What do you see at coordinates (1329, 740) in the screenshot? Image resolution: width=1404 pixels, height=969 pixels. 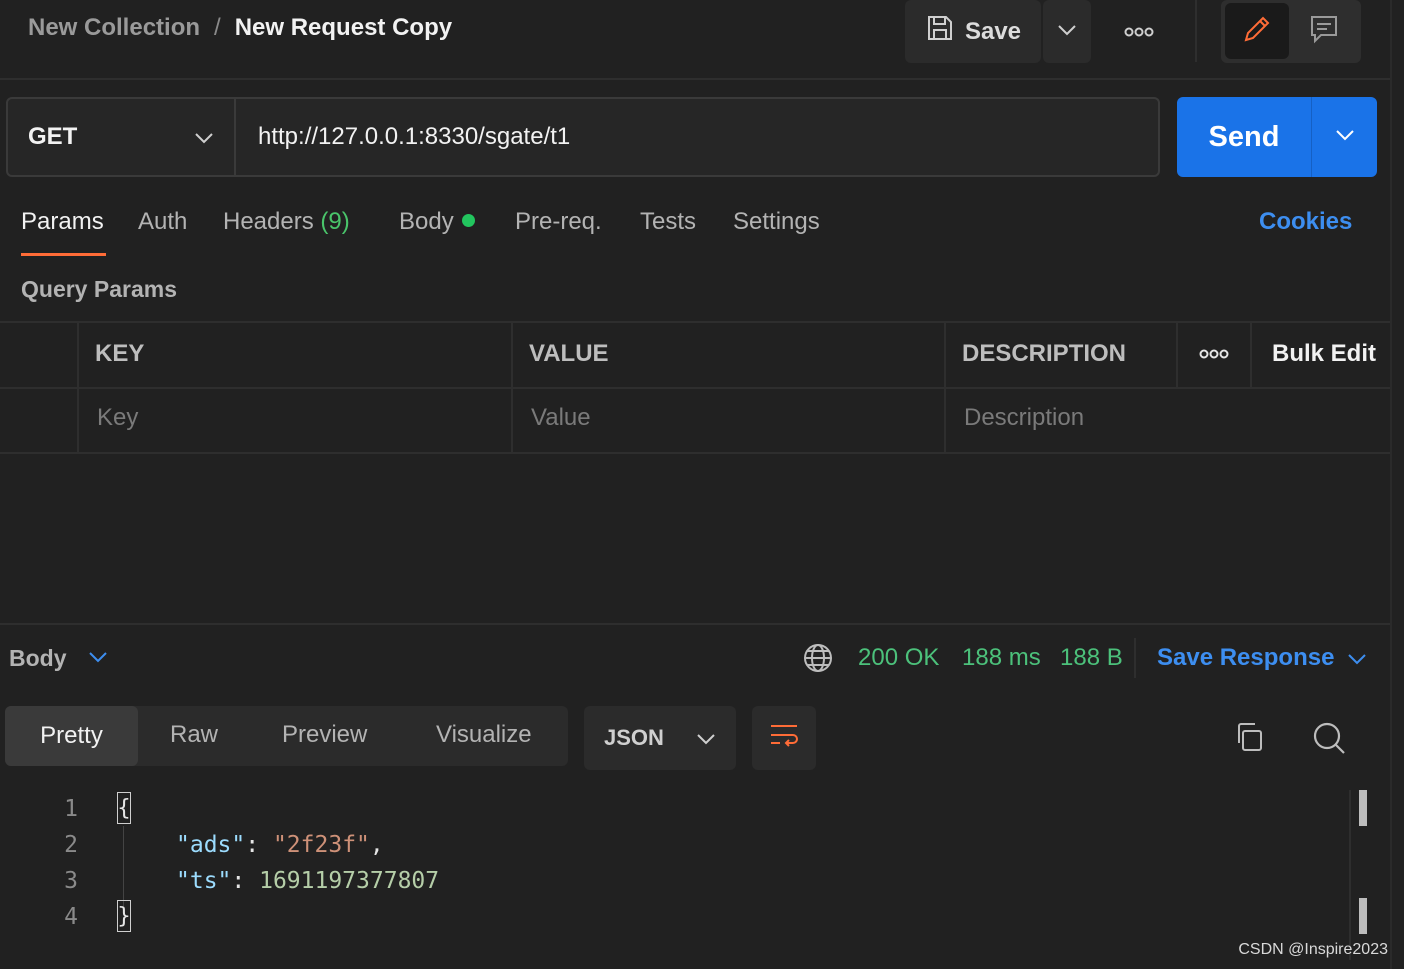 I see `search-icon` at bounding box center [1329, 740].